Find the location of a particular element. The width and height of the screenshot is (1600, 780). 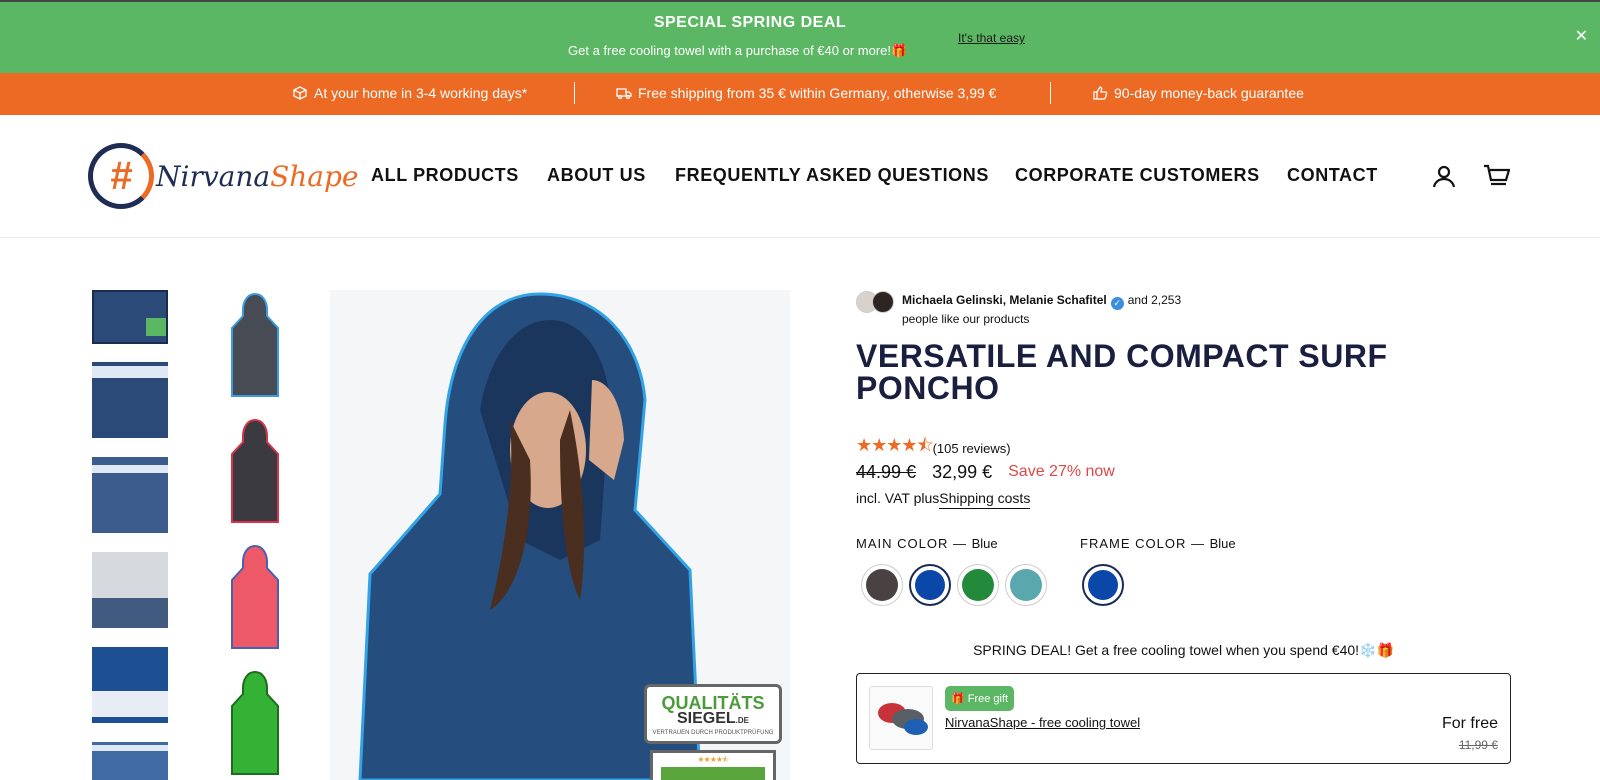

quality-rating-badge: ★★★★⯪ is located at coordinates (713, 765).